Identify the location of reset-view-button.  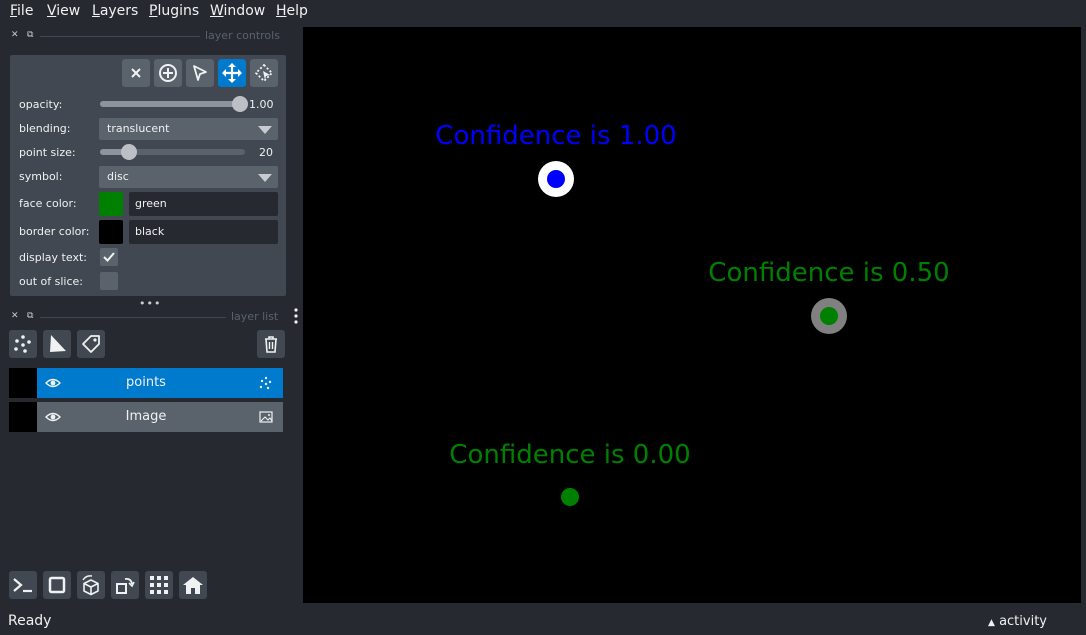
(193, 585).